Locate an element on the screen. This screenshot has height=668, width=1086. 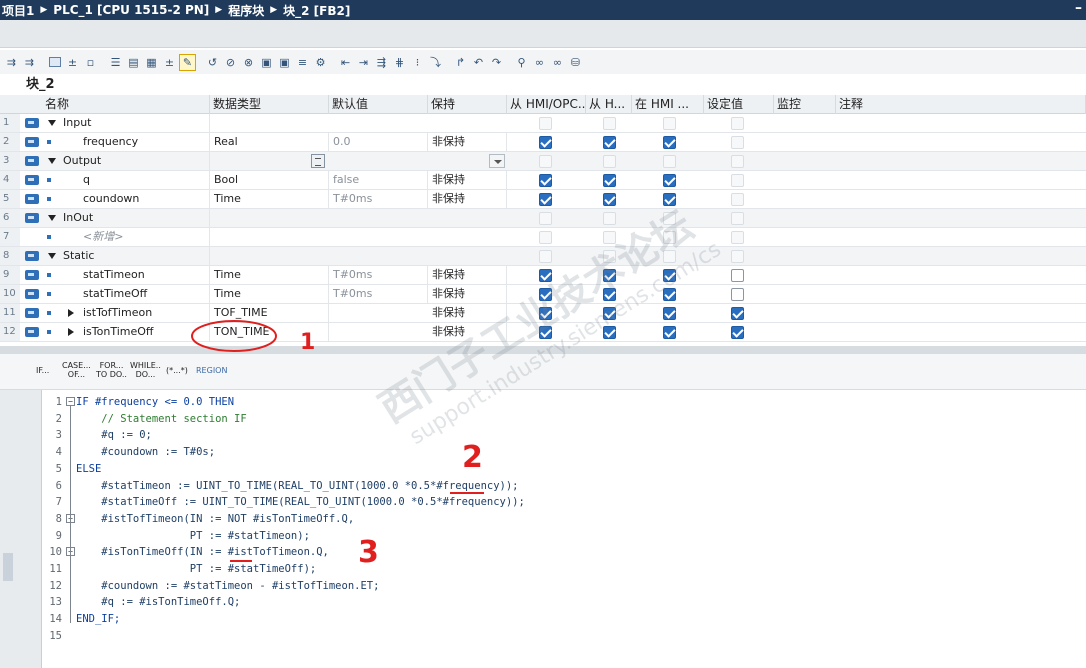
col-datatype: 数据类型 is located at coordinates (269, 104).